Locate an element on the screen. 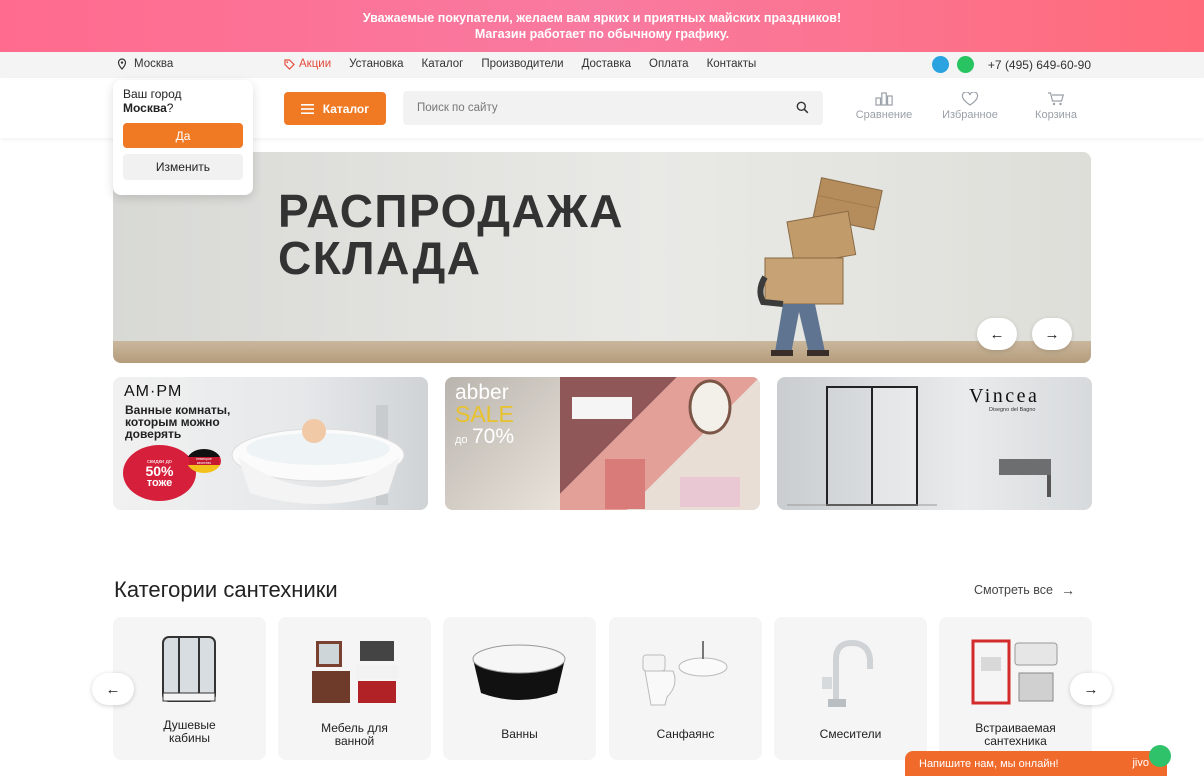  banner-vincea: Vincea Disegno del Bagno is located at coordinates (934, 443).